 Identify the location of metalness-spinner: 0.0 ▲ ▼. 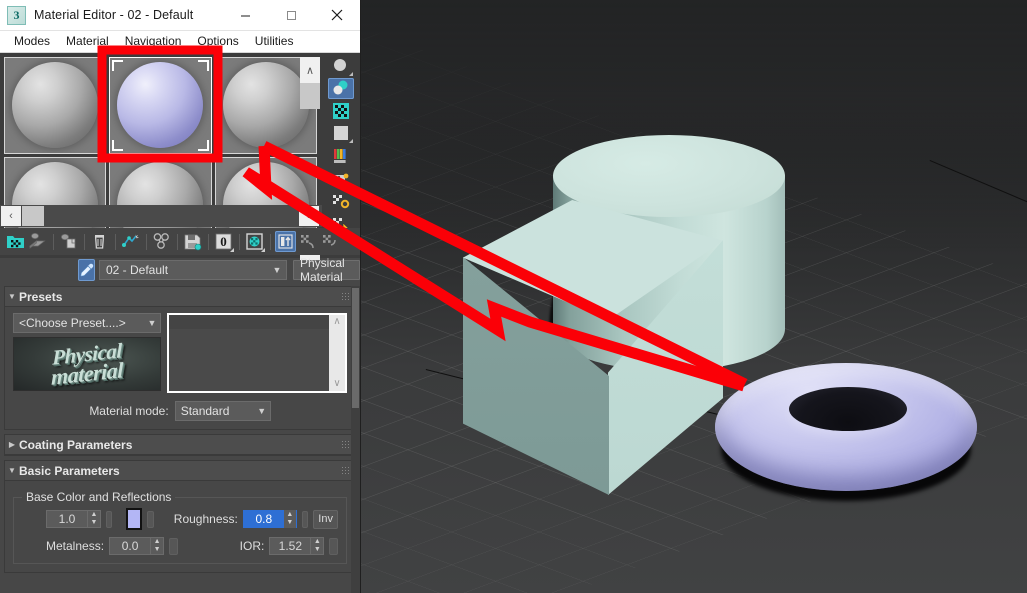
(137, 546).